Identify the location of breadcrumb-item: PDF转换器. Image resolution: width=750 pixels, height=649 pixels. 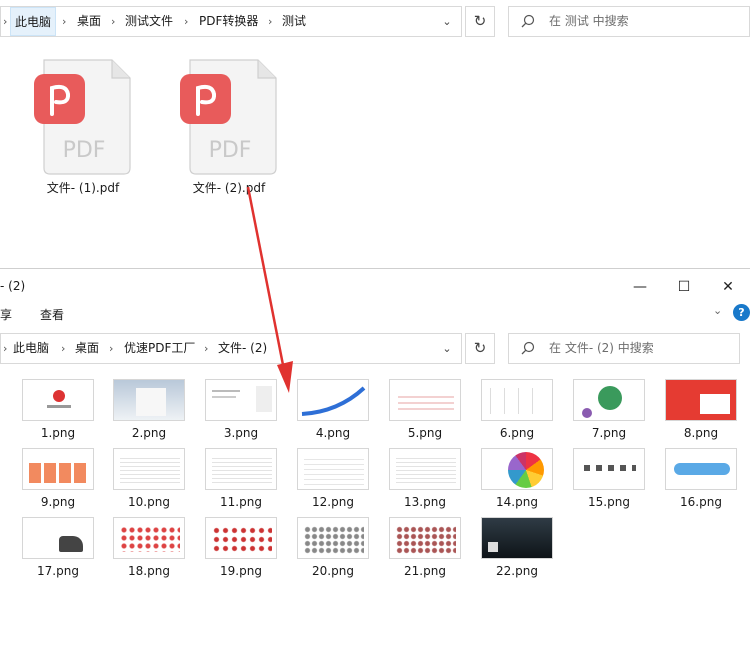
(228, 21).